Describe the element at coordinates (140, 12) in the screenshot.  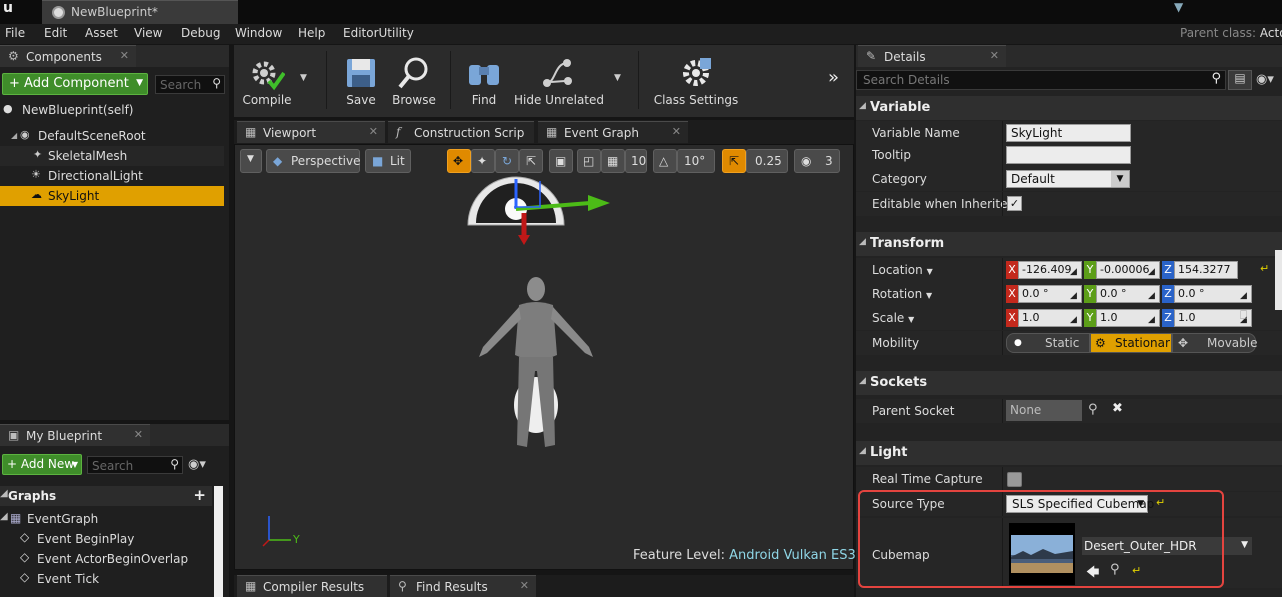
I see `document-tab: NewBlueprint*` at that location.